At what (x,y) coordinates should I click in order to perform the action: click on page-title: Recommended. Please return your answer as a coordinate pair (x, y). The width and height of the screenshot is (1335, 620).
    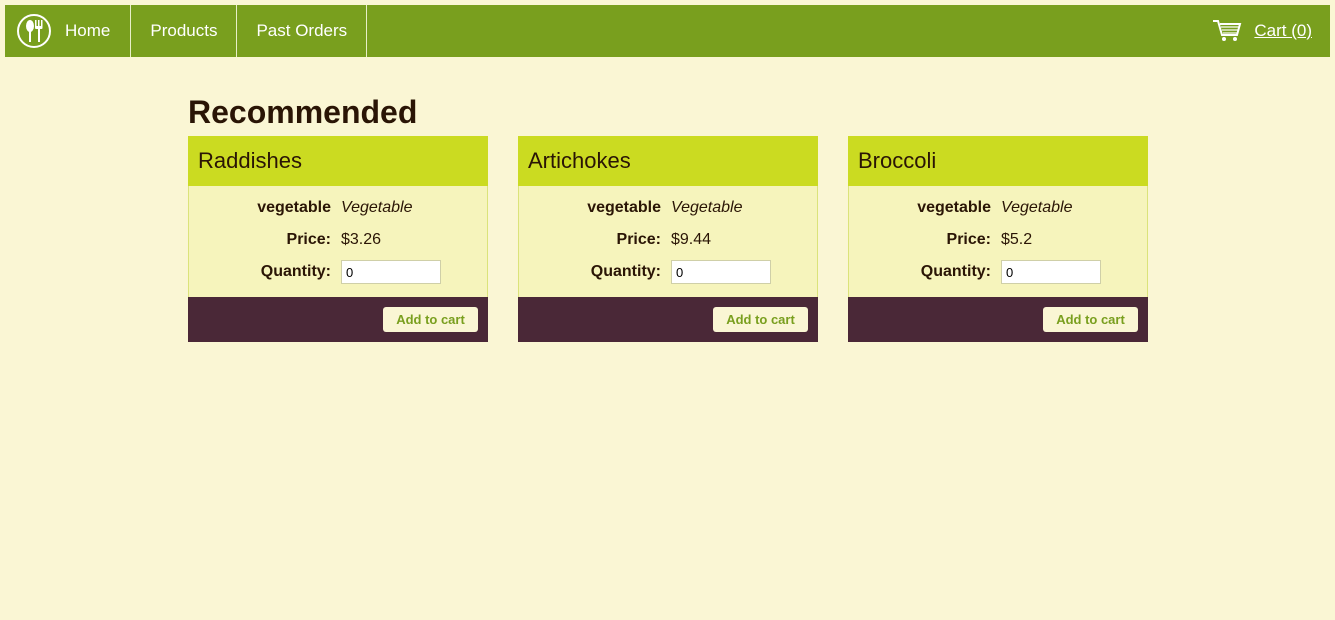
    Looking at the image, I should click on (303, 112).